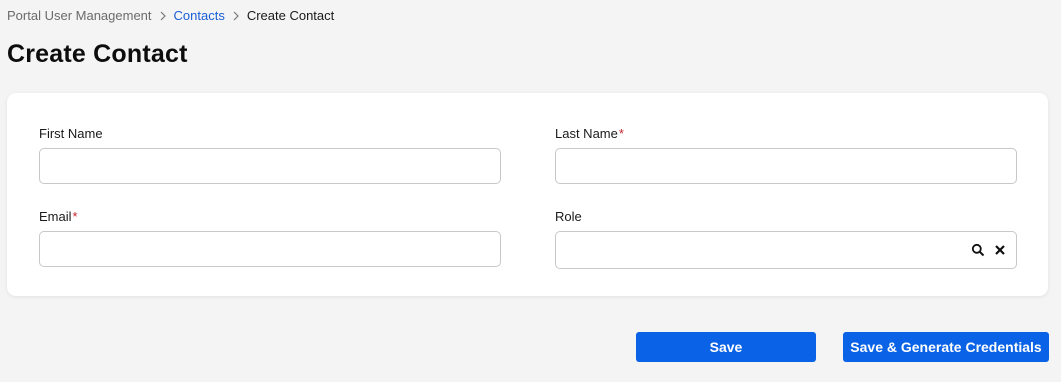  Describe the element at coordinates (978, 250) in the screenshot. I see `search-icon` at that location.